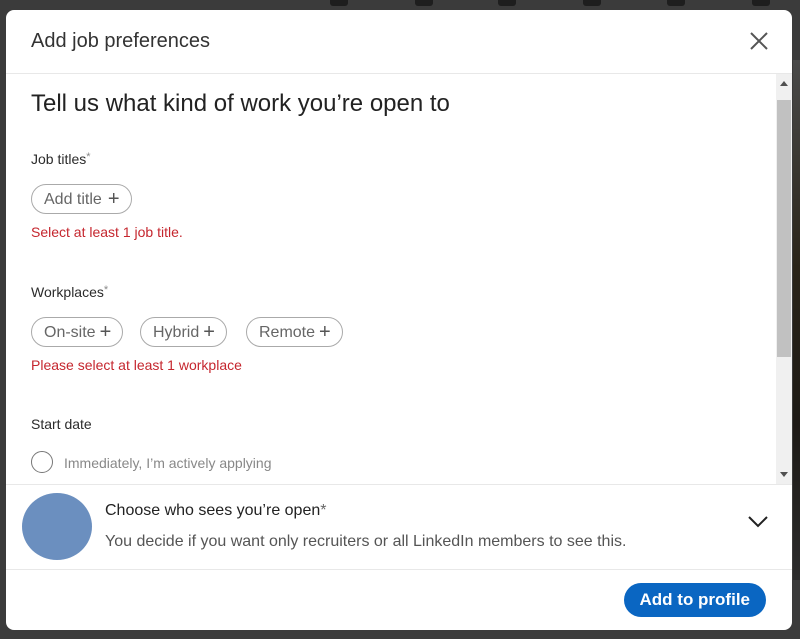 Image resolution: width=800 pixels, height=639 pixels. I want to click on add-to-profile-button: Add to profile, so click(694, 600).